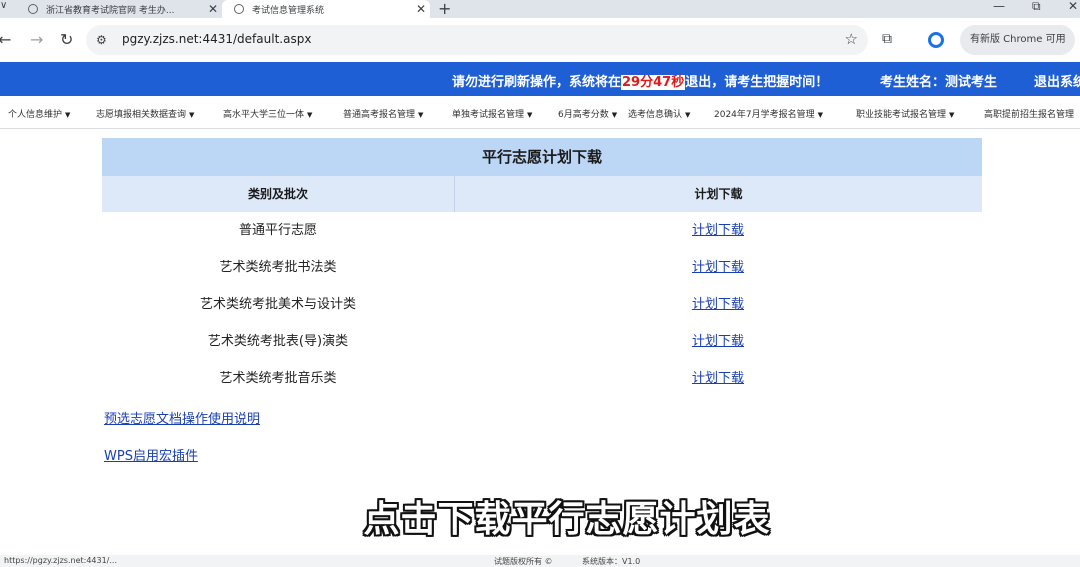  Describe the element at coordinates (611, 561) in the screenshot. I see `version-text: 系统版本：V1.0` at that location.